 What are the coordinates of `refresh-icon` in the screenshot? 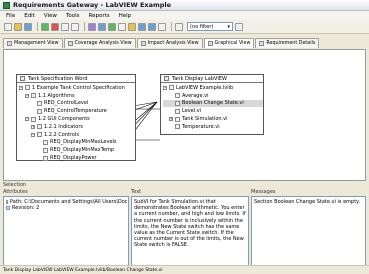 It's located at (45, 26).